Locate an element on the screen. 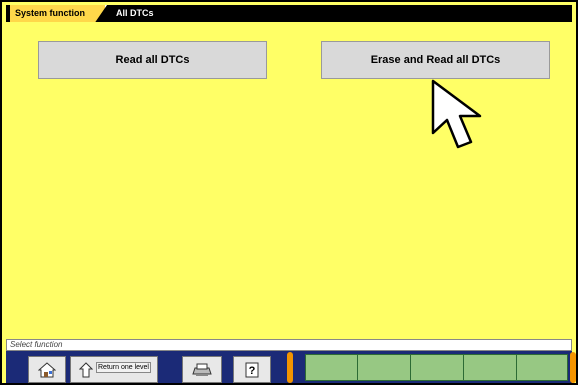  print-button is located at coordinates (202, 369).